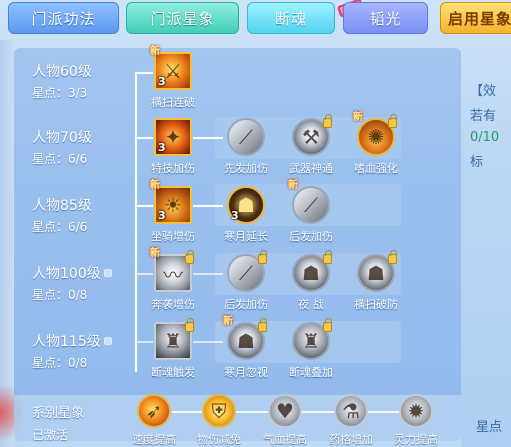  I want to click on phys-reduce-icon: ⛨, so click(219, 411).